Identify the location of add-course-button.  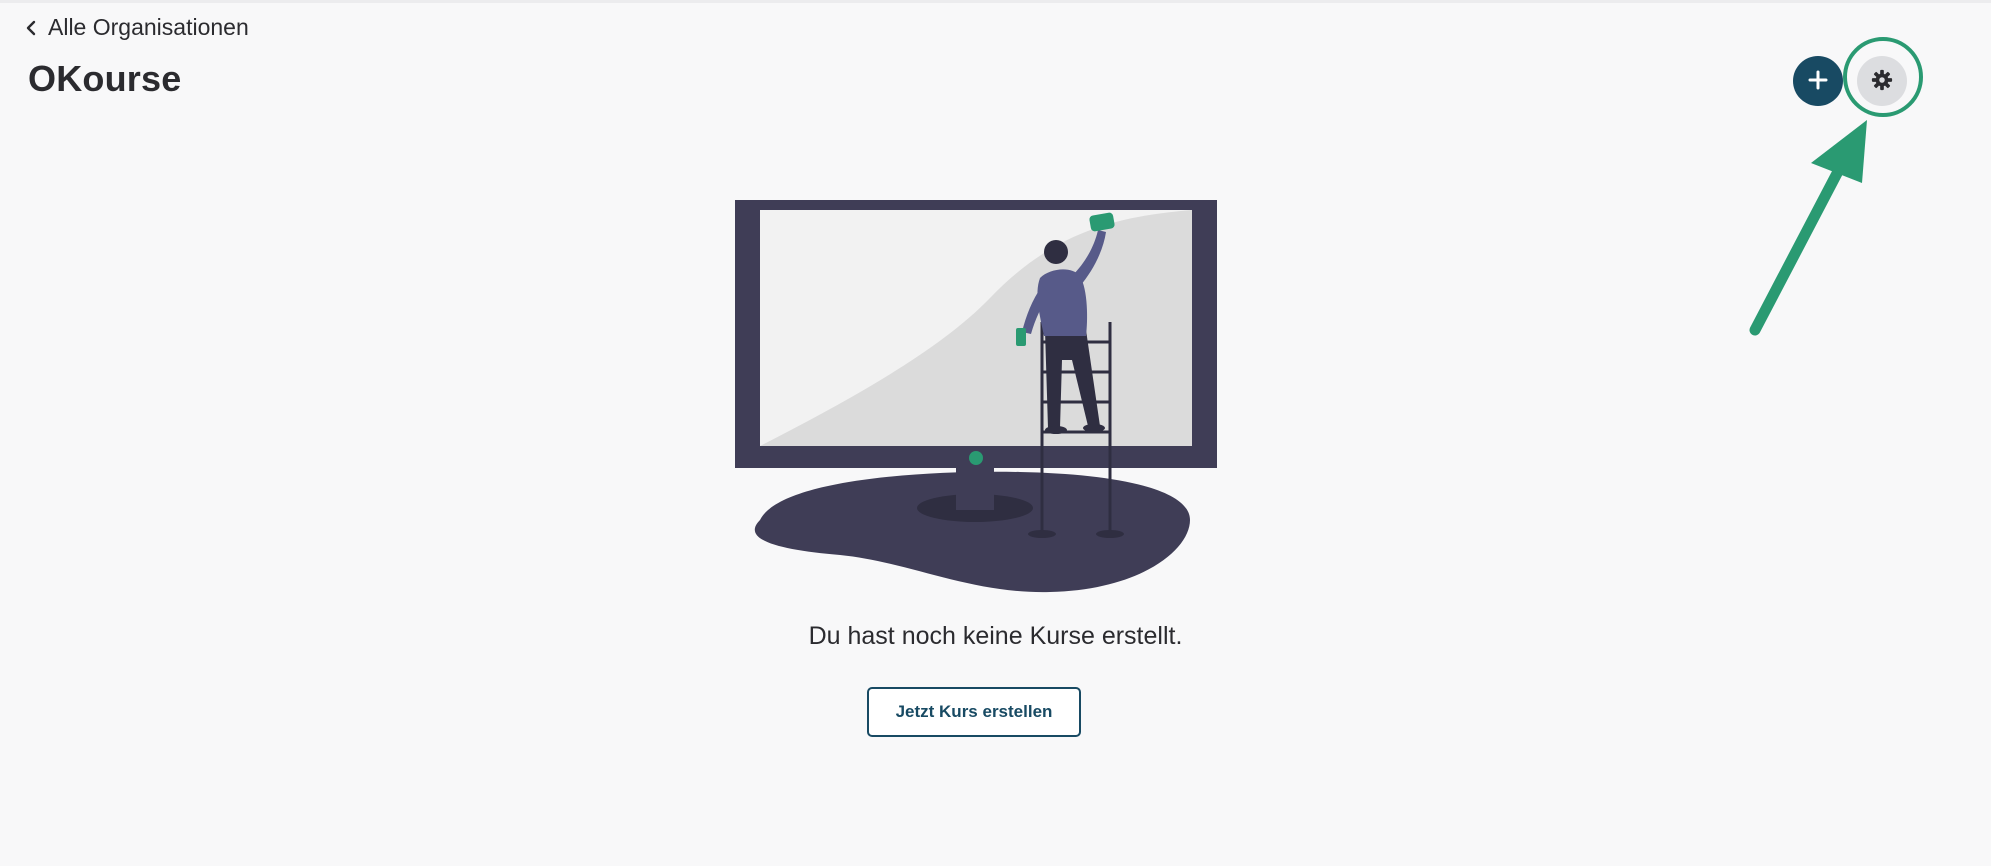
(1818, 81).